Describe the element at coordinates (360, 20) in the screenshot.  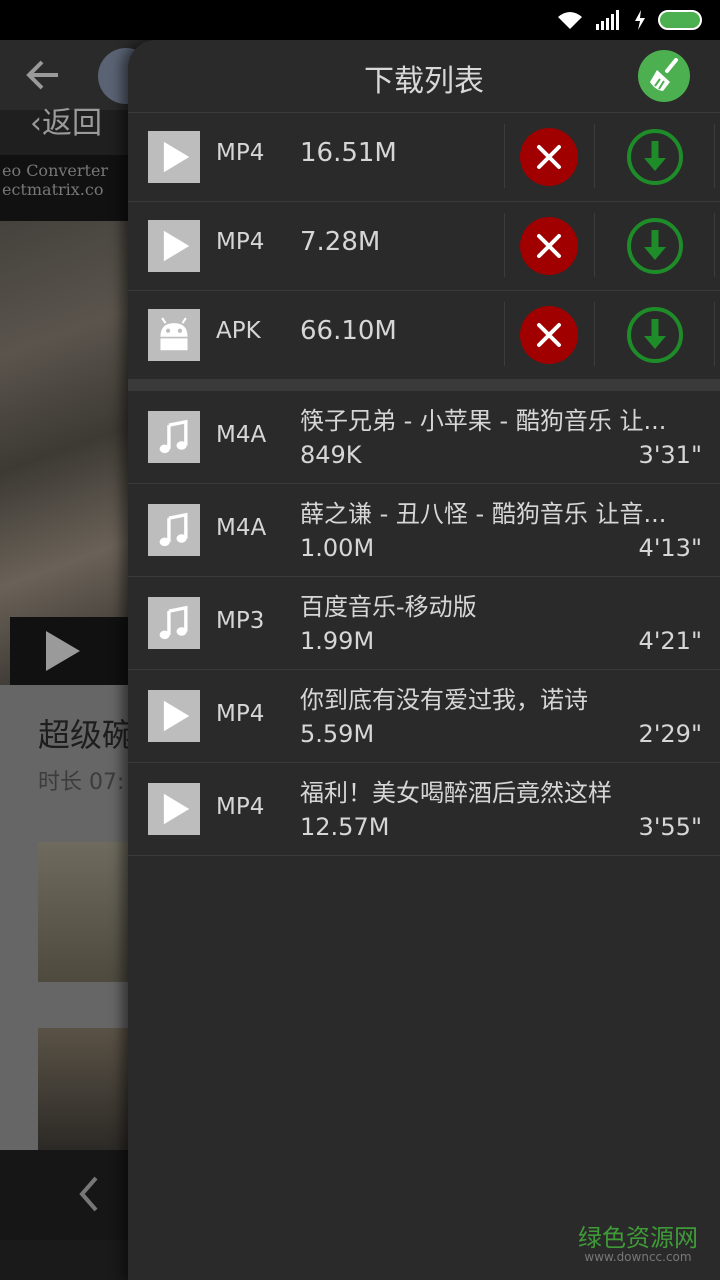
I see `status-bar` at that location.